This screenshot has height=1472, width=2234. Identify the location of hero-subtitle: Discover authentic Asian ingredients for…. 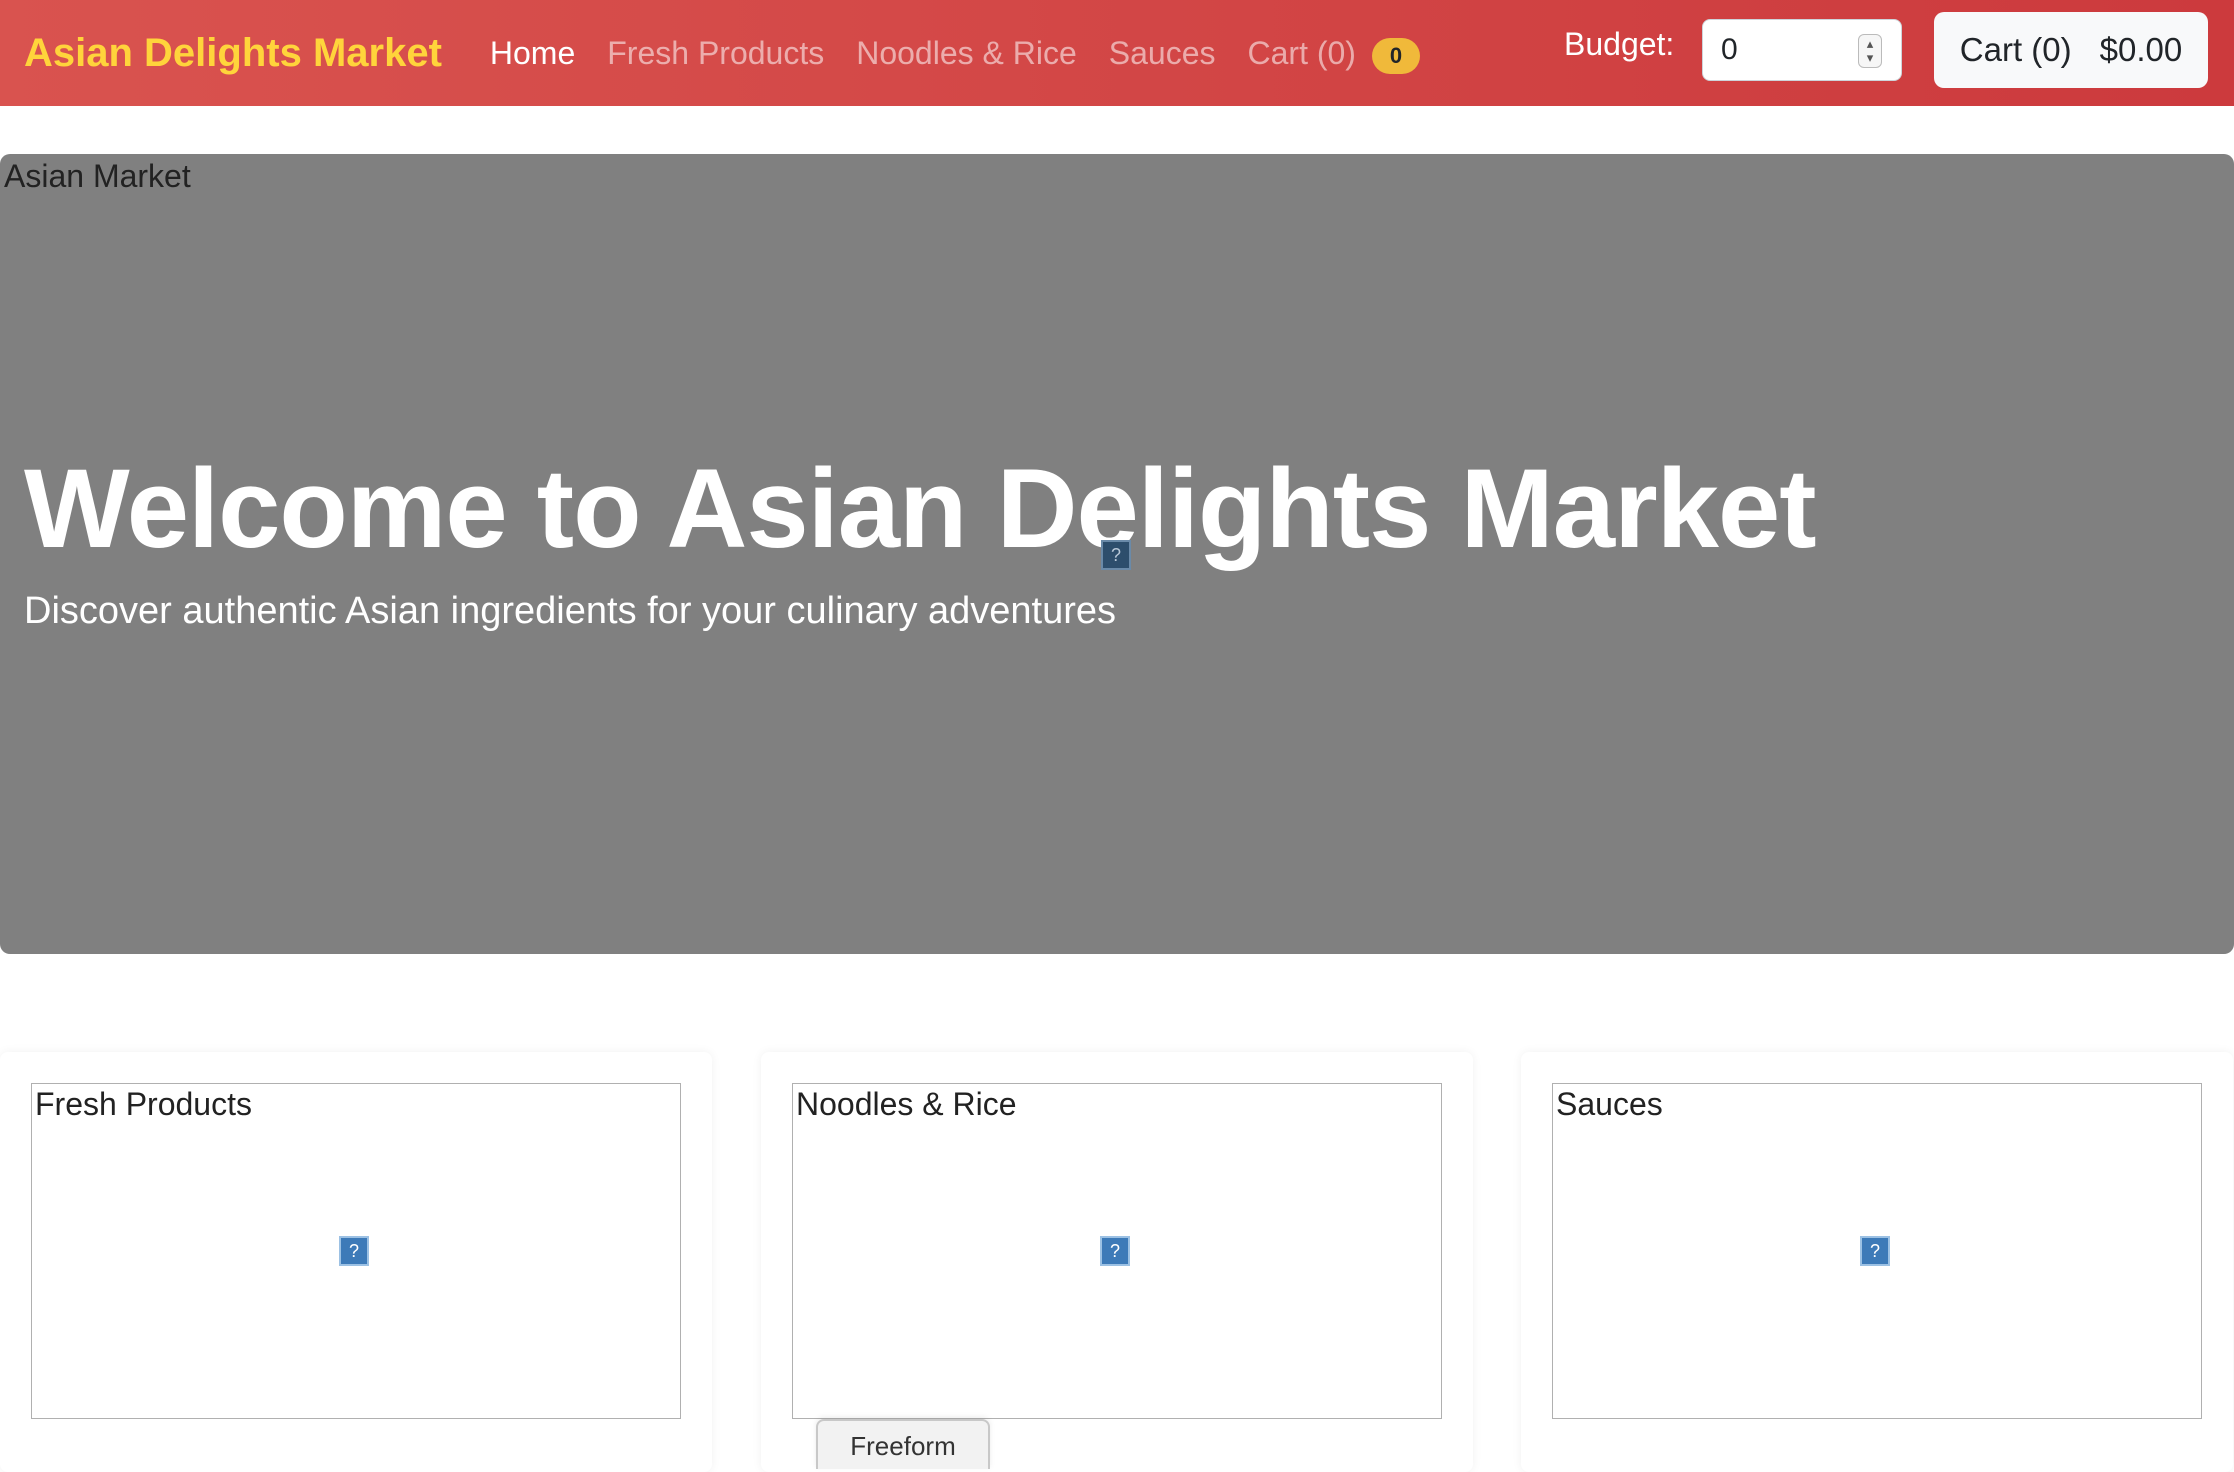
(570, 611).